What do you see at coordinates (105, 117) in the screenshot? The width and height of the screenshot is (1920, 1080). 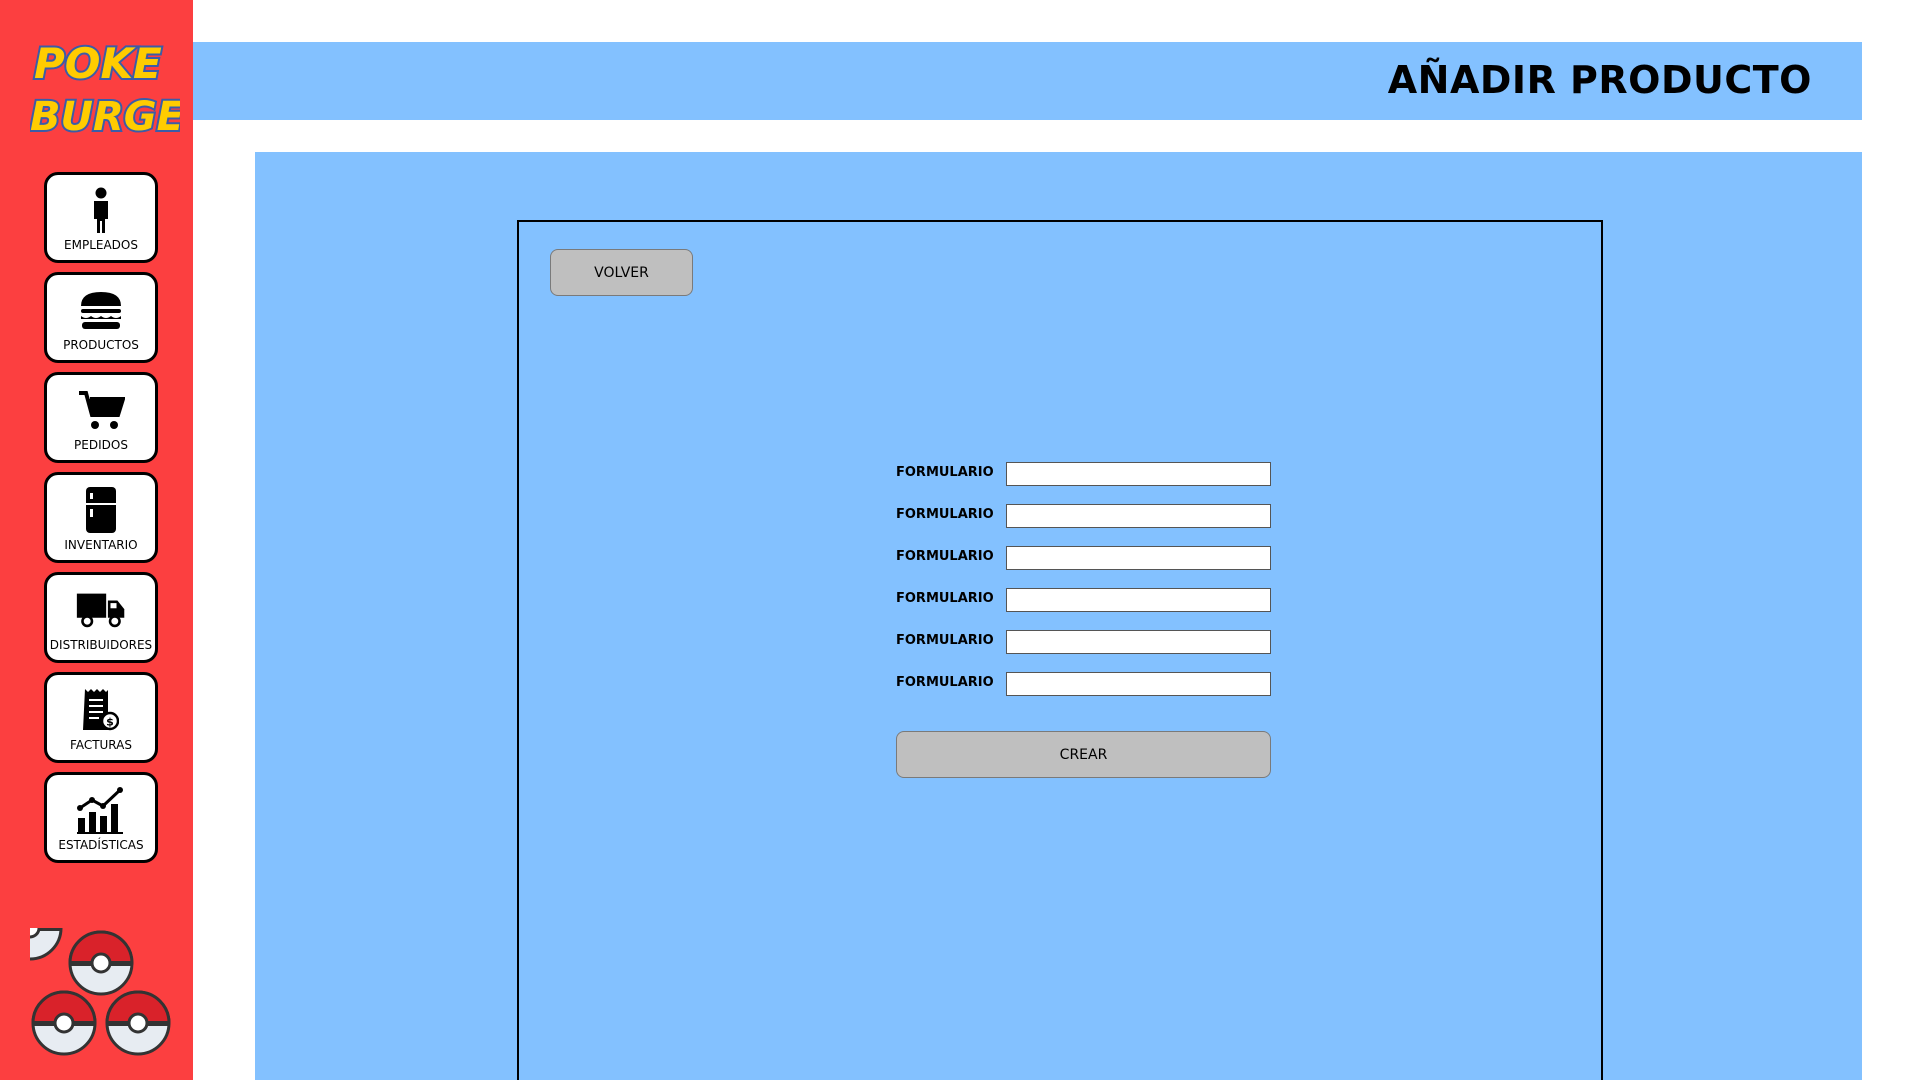 I see `svg-text: BURGER` at bounding box center [105, 117].